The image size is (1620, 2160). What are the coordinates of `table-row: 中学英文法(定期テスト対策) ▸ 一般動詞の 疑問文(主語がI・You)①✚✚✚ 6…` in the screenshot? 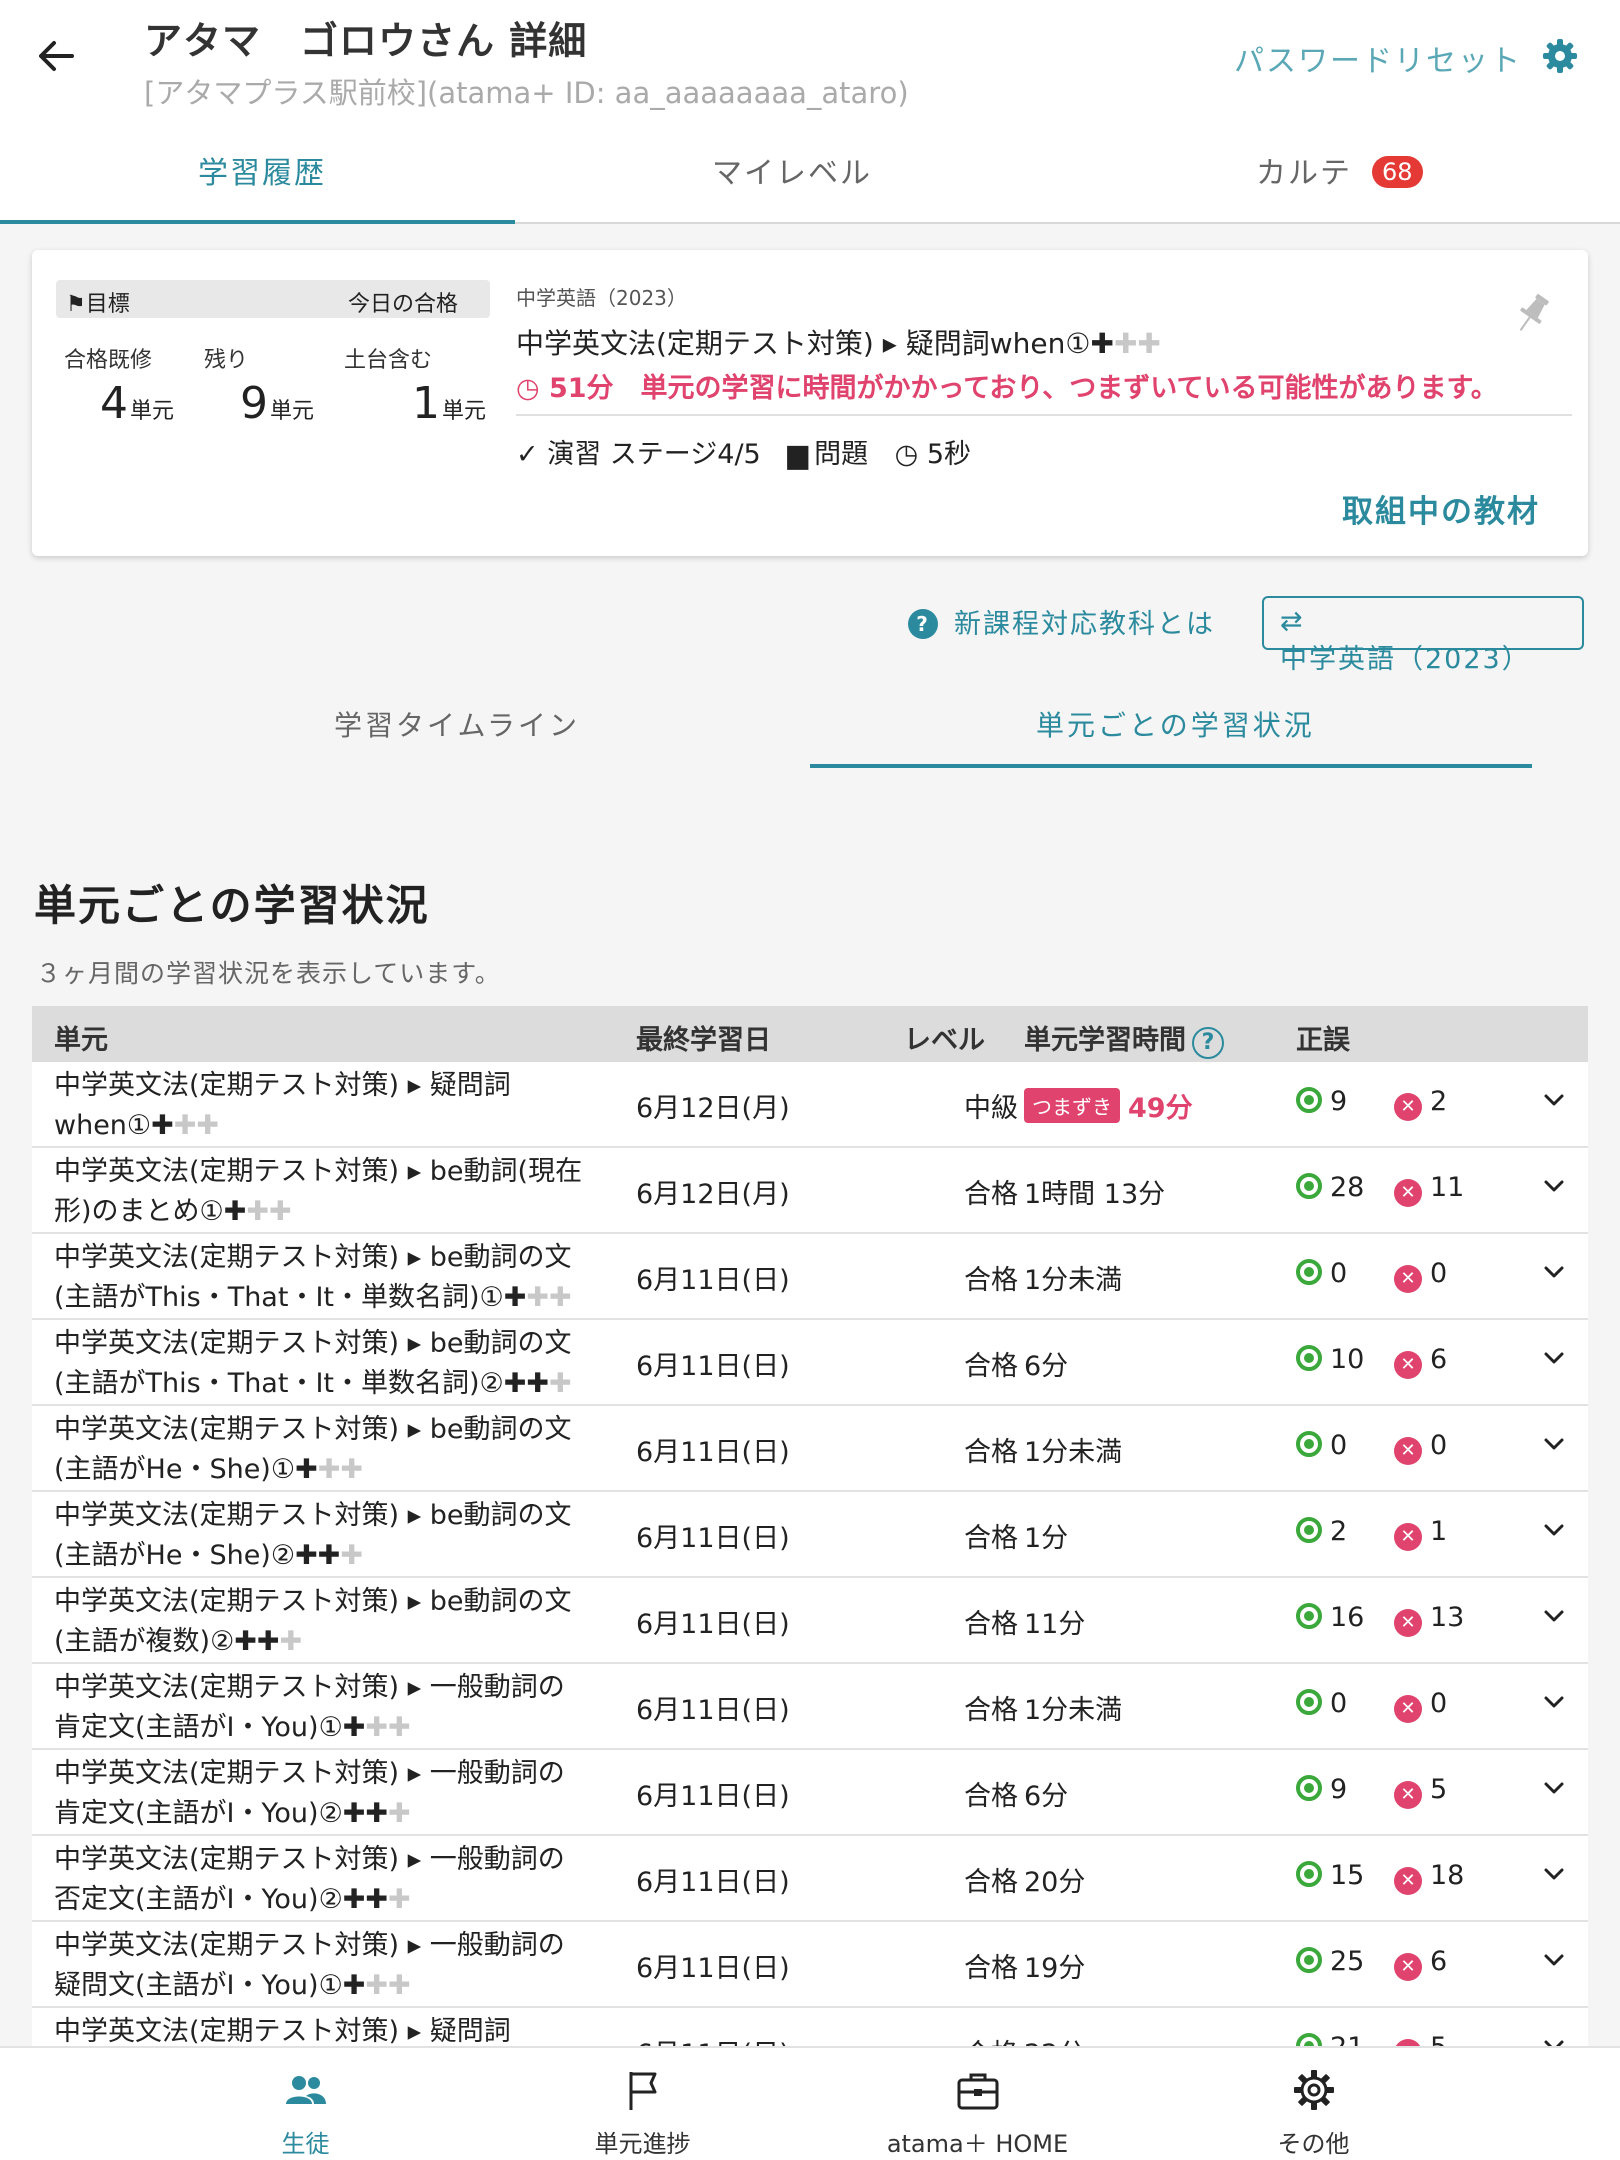 It's located at (810, 1965).